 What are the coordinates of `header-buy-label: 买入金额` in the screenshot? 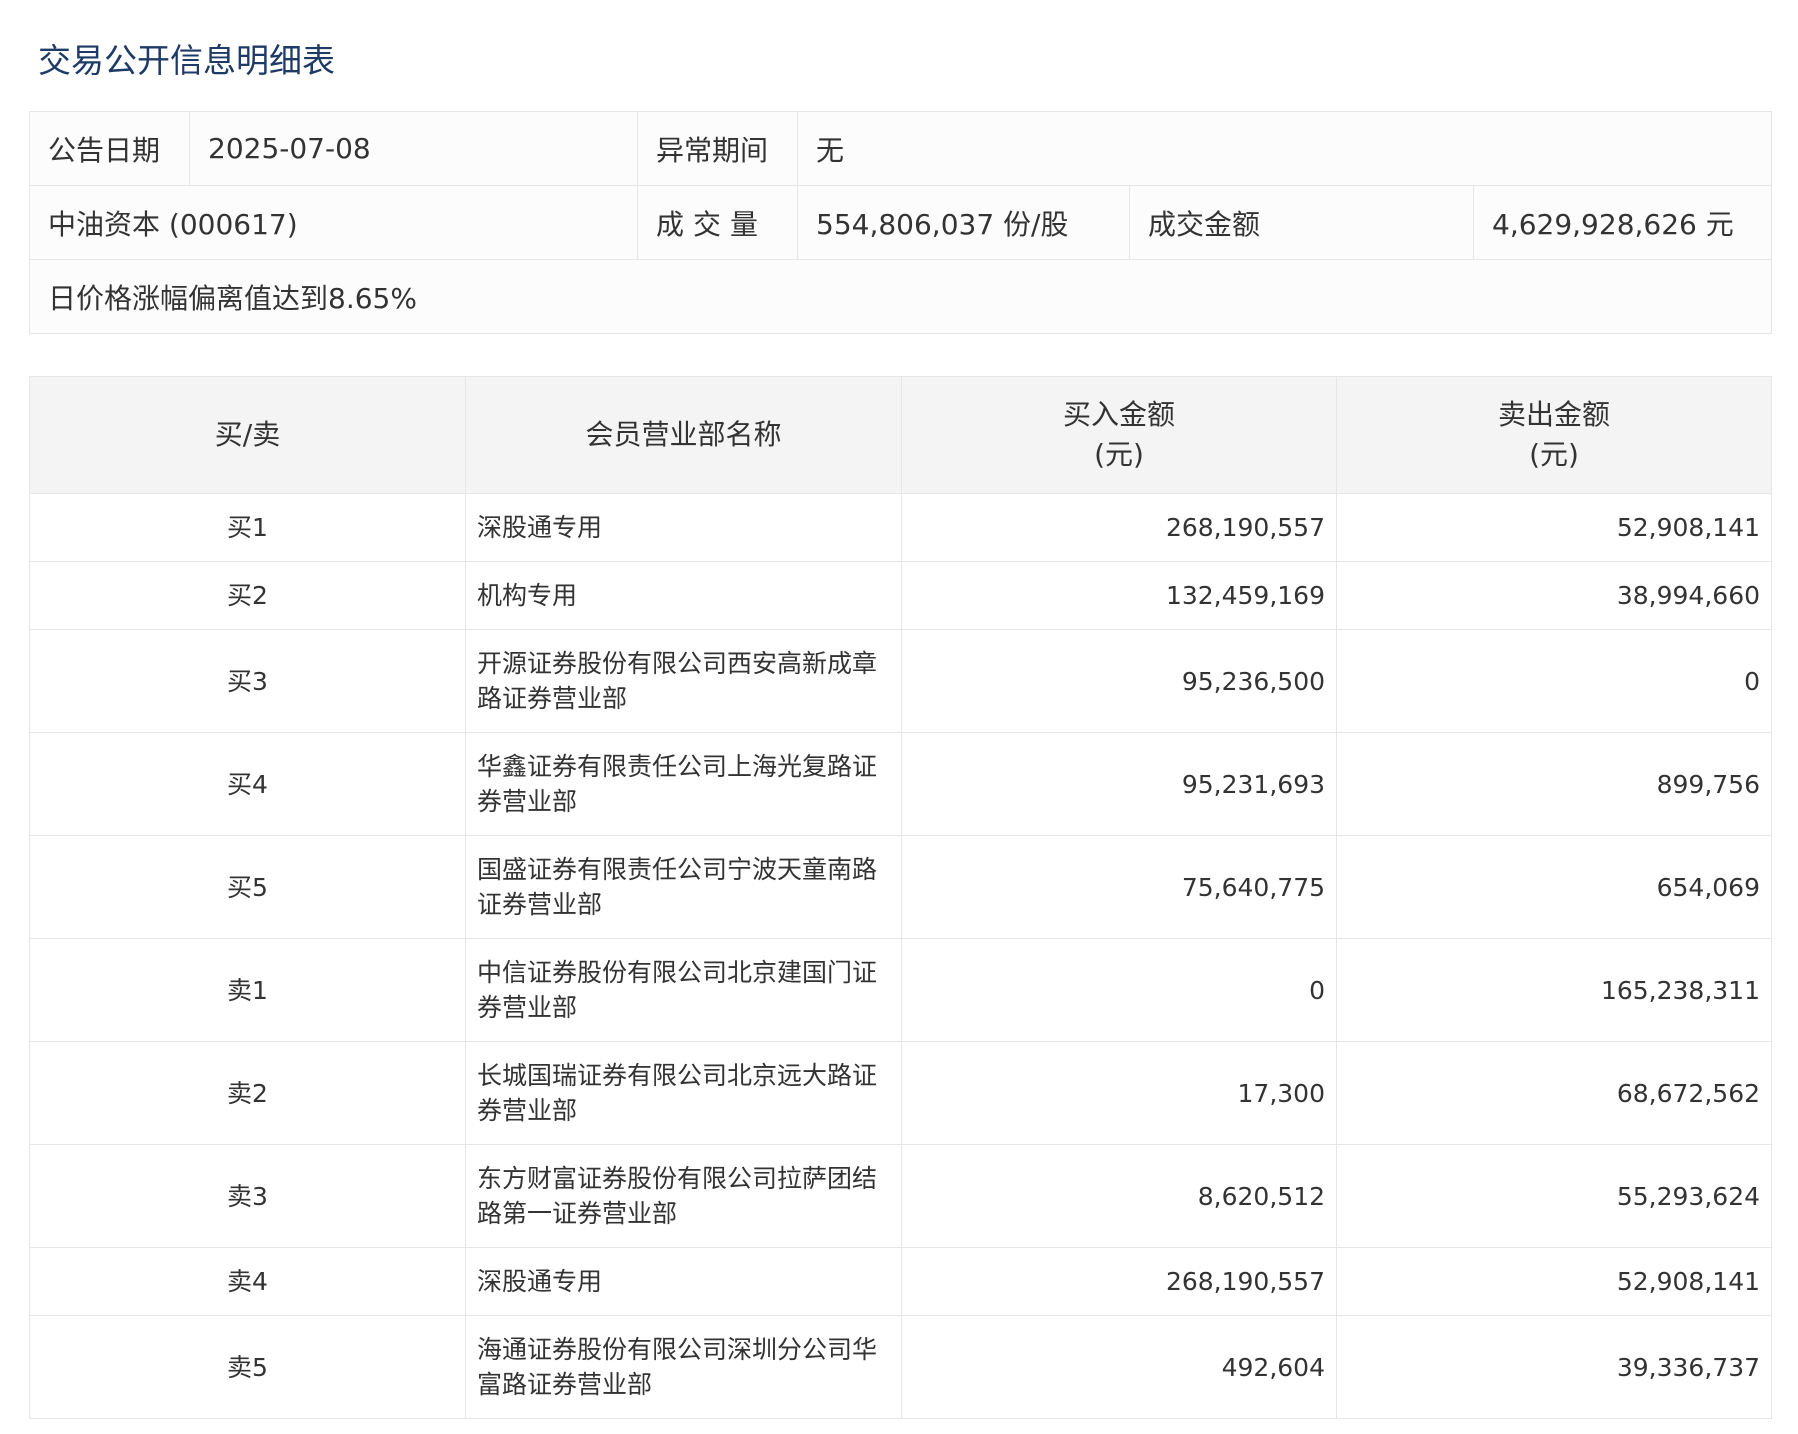 It's located at (1118, 414).